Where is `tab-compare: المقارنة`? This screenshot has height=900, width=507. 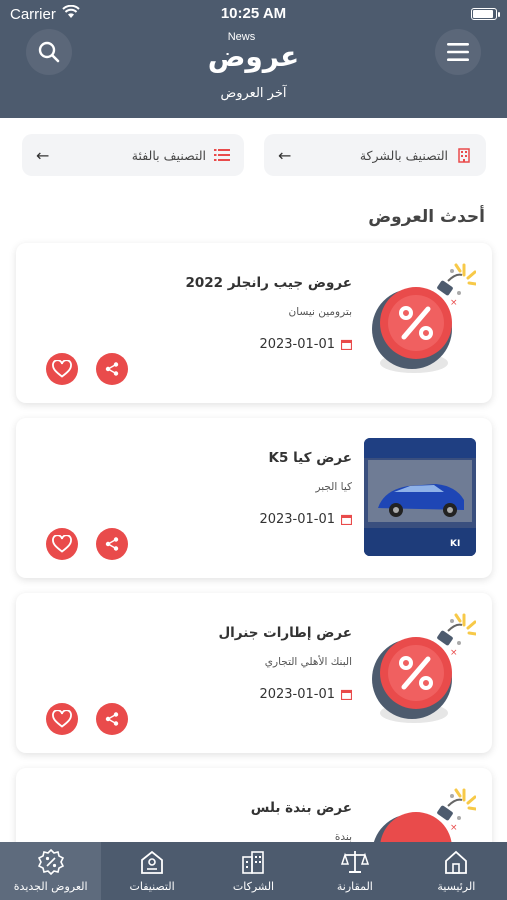 tab-compare: المقارنة is located at coordinates (354, 871).